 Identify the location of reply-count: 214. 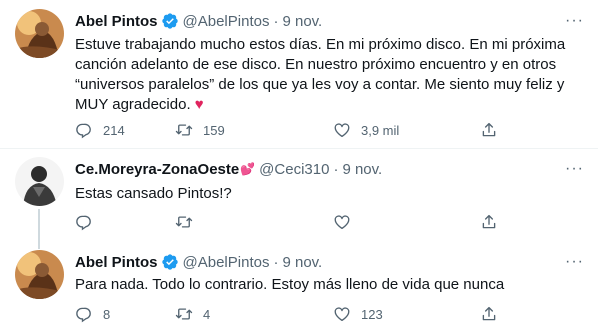
(114, 130).